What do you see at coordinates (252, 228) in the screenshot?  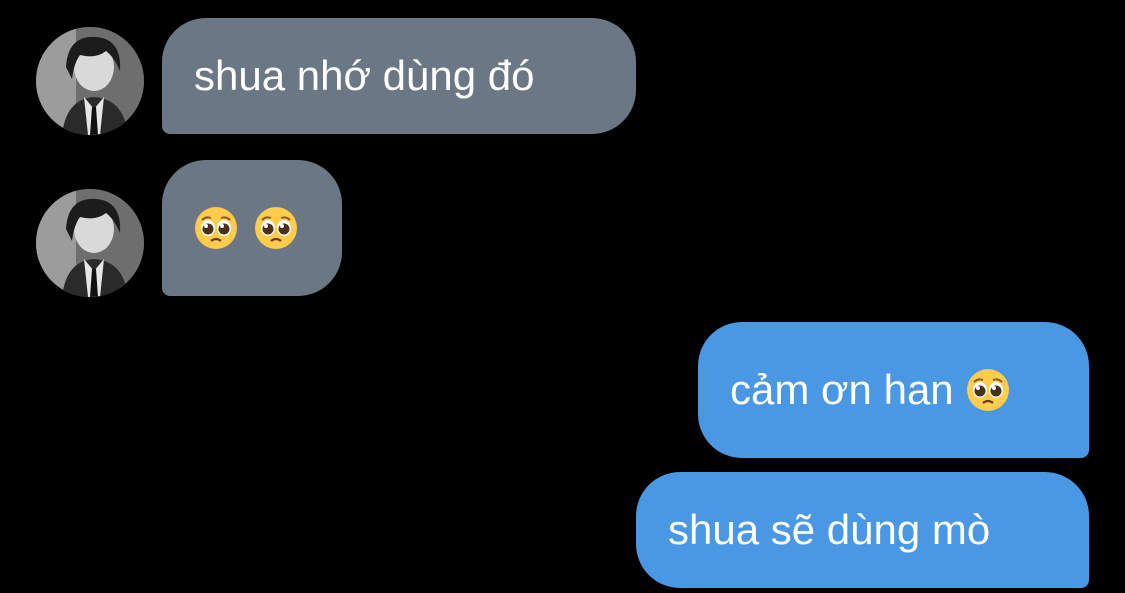 I see `incoming-message-bubble` at bounding box center [252, 228].